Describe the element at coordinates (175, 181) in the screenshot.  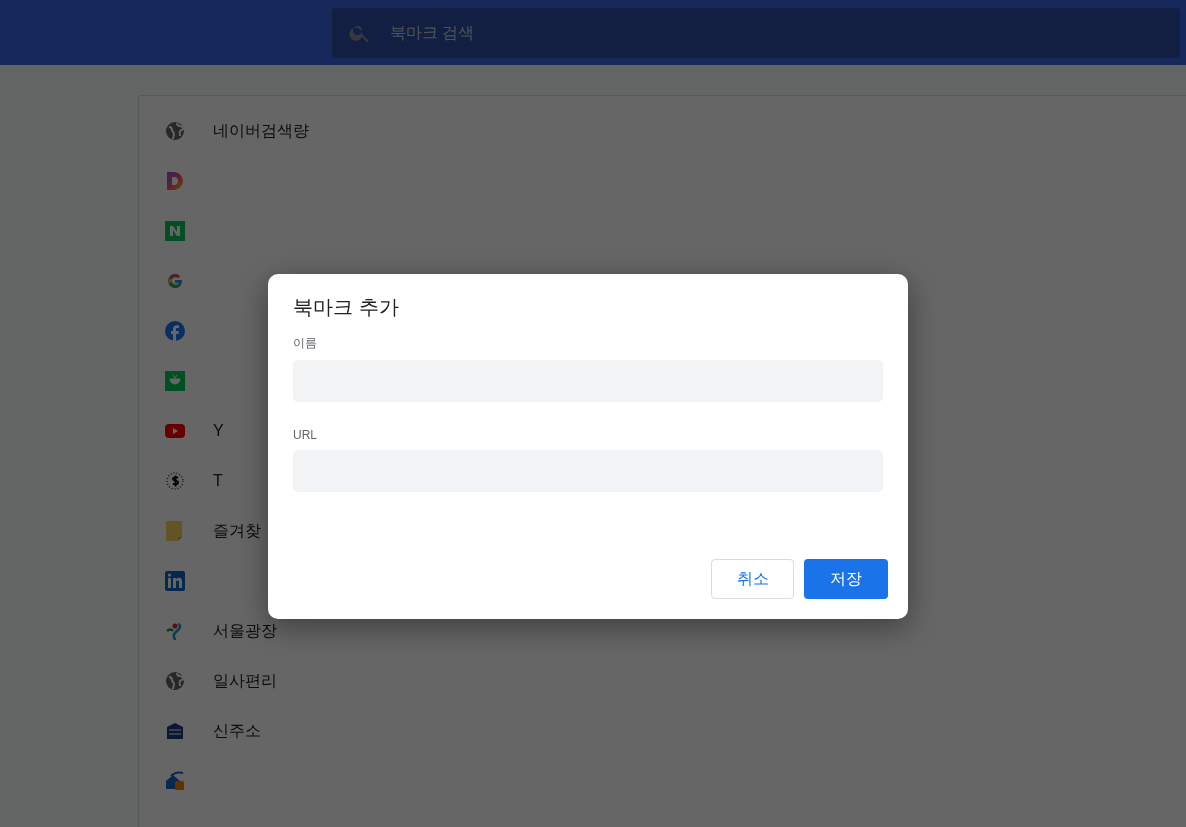
I see `letter-d-icon` at that location.